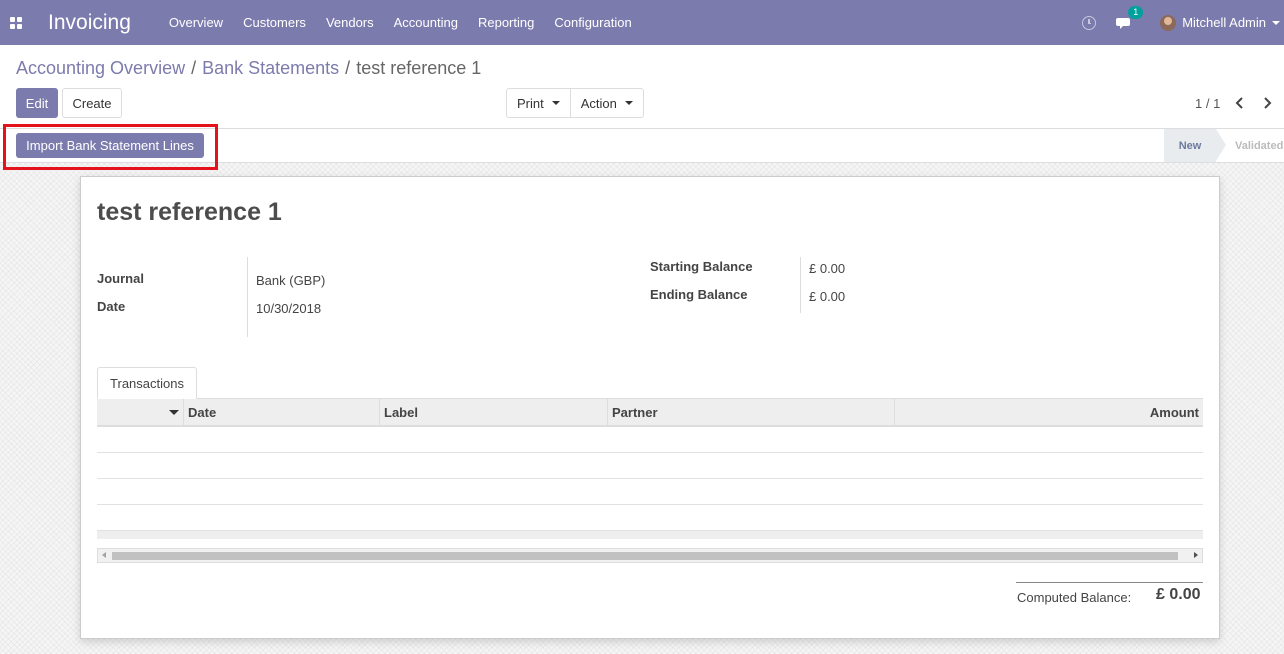 Image resolution: width=1284 pixels, height=654 pixels. I want to click on menu-customers: Customers, so click(274, 22).